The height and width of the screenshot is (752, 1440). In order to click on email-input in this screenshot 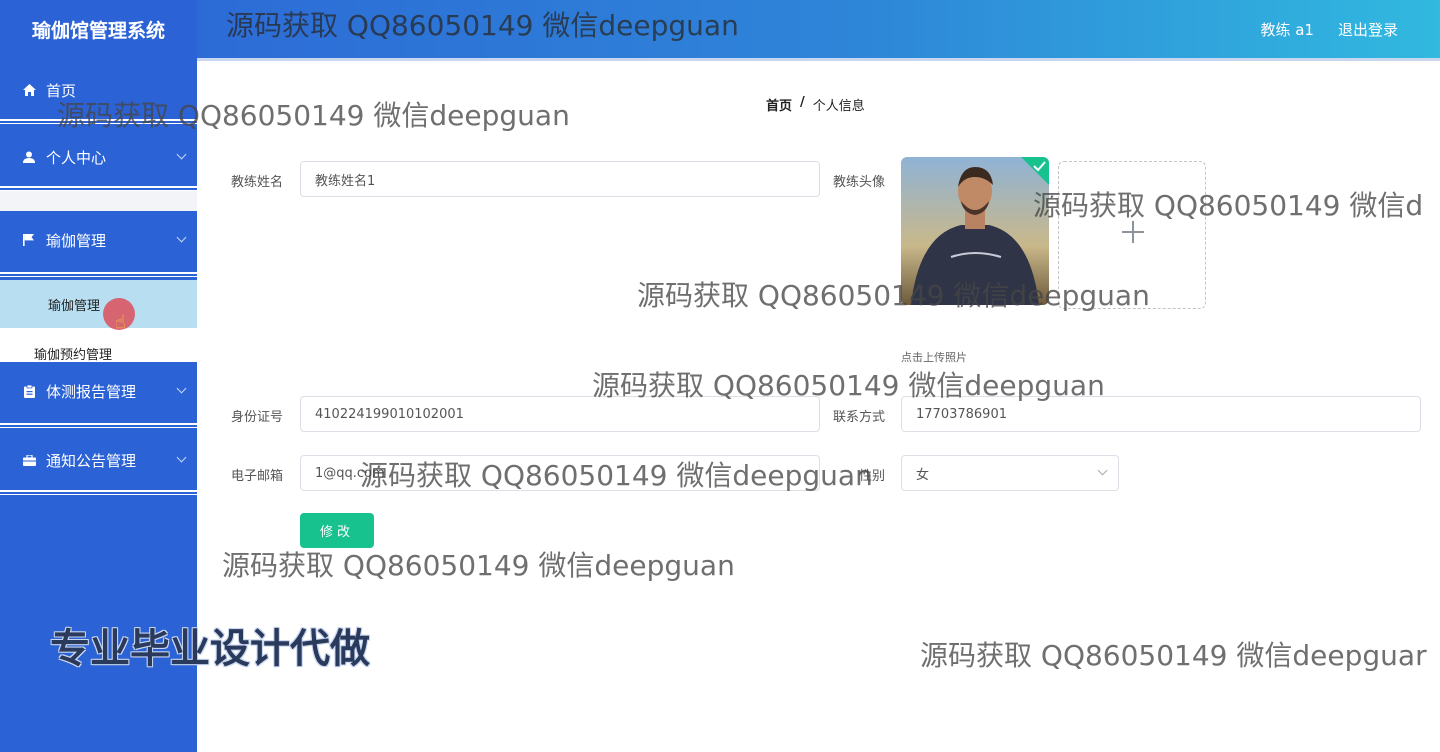, I will do `click(560, 473)`.